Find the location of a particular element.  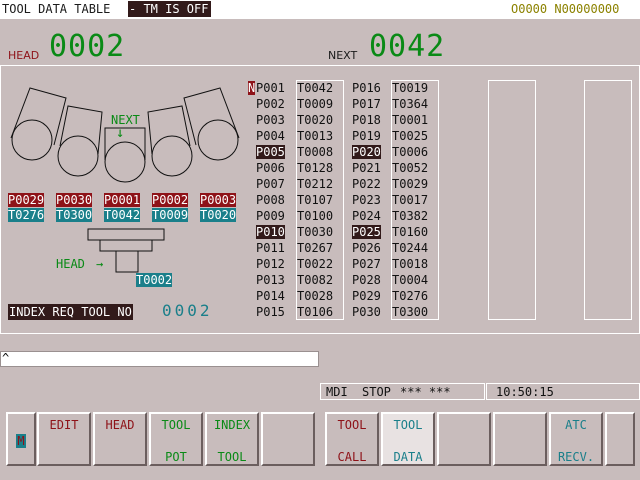

tool-label: T0300 is located at coordinates (74, 215).